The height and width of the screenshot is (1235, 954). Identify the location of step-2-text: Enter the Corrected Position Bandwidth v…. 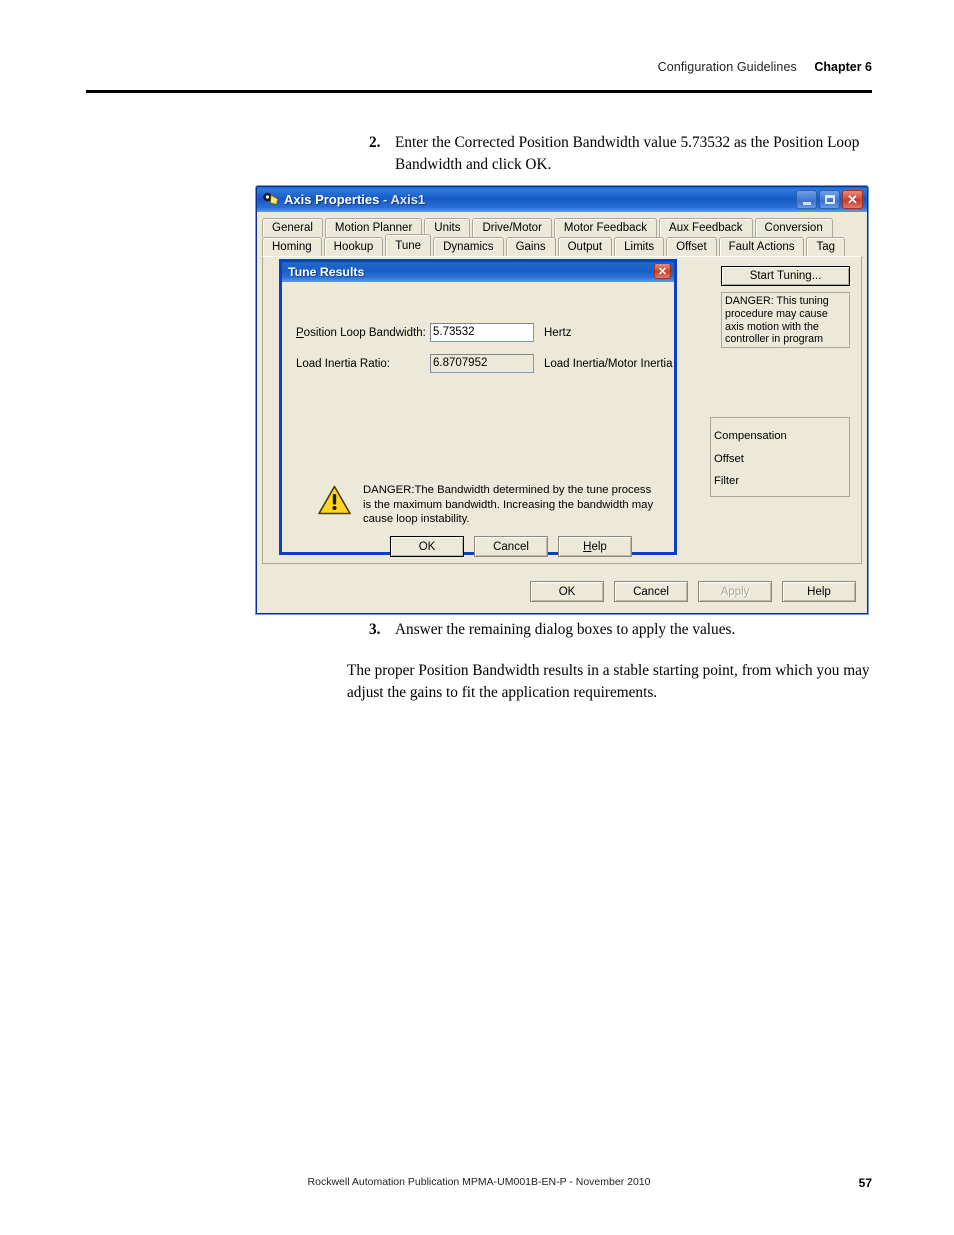
(627, 153).